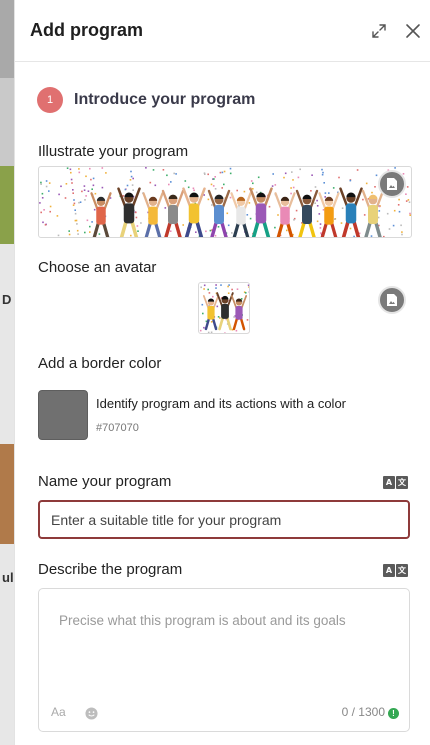 The height and width of the screenshot is (745, 430). What do you see at coordinates (87, 30) in the screenshot?
I see `panel-title: Add program` at bounding box center [87, 30].